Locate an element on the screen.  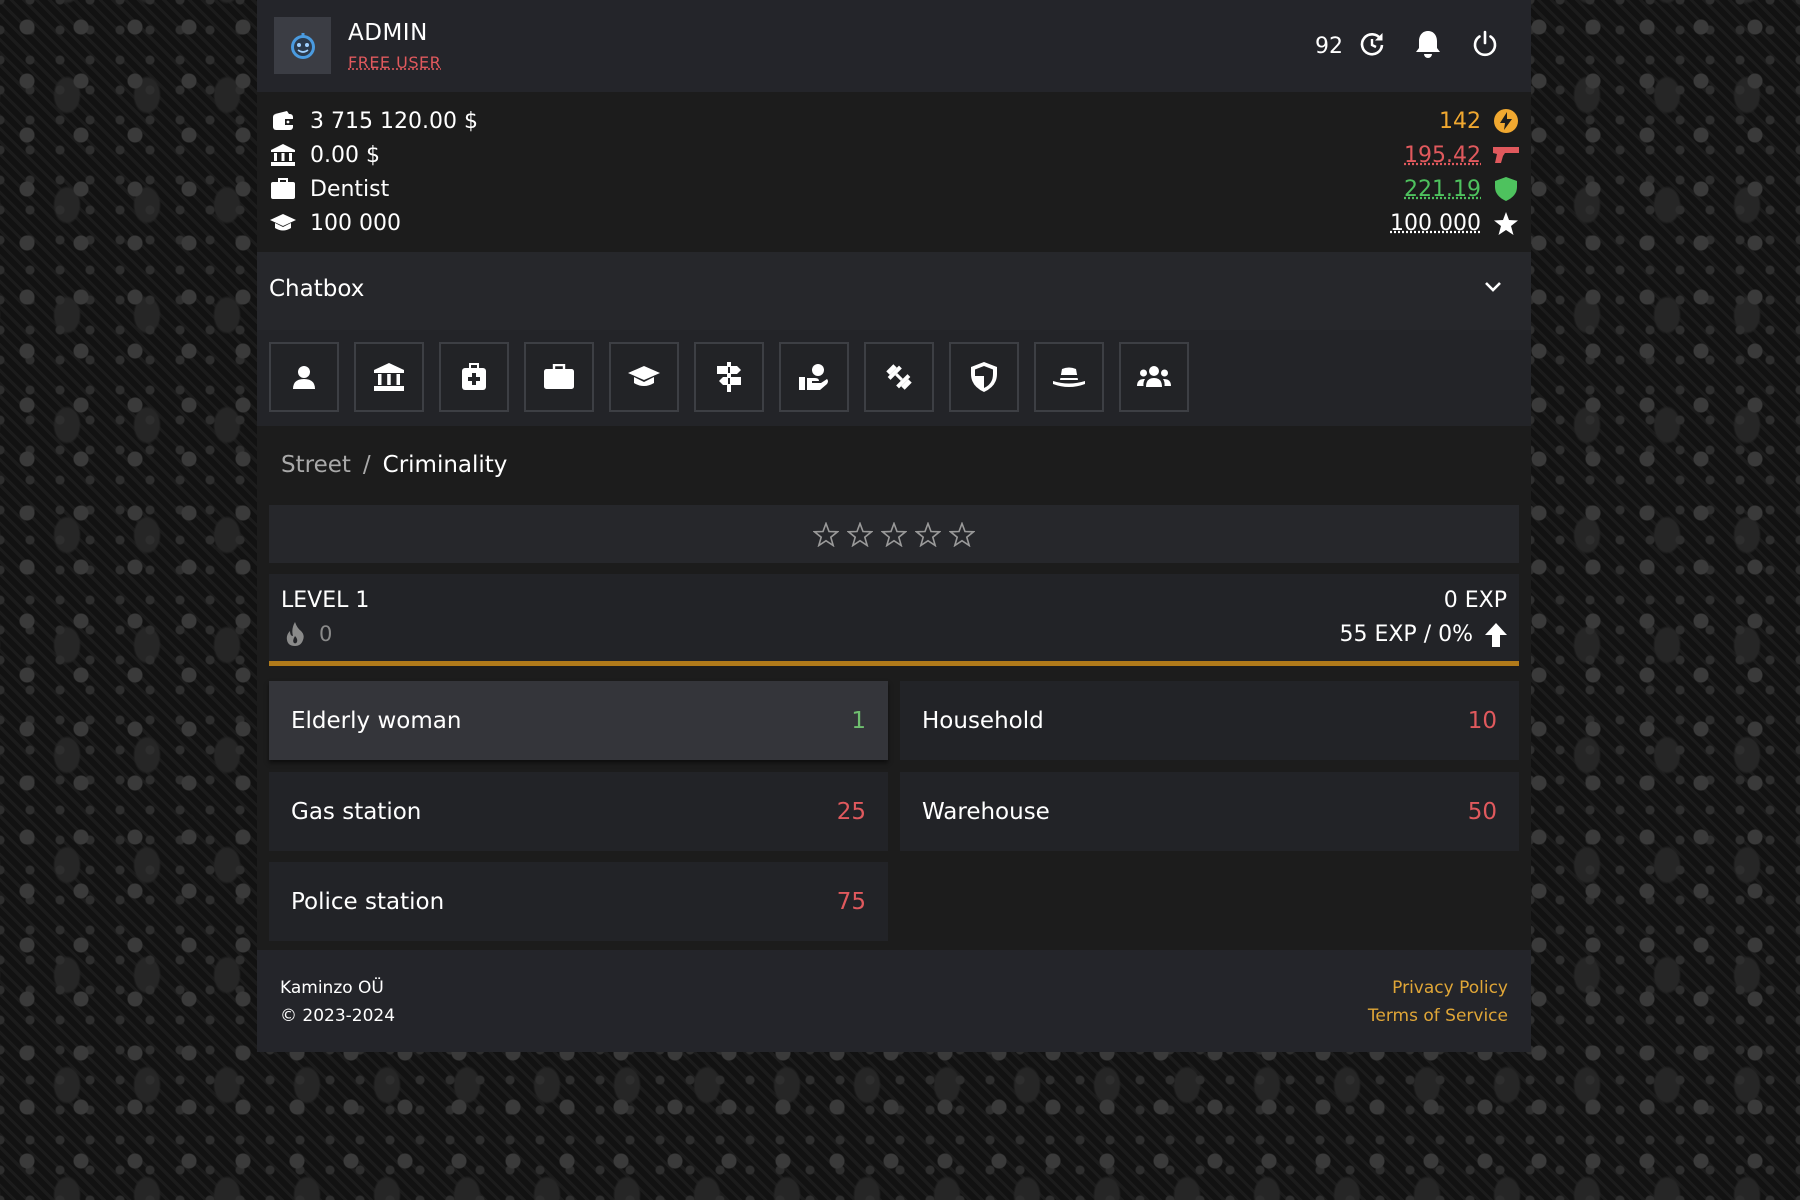
notifications-button is located at coordinates (1428, 44).